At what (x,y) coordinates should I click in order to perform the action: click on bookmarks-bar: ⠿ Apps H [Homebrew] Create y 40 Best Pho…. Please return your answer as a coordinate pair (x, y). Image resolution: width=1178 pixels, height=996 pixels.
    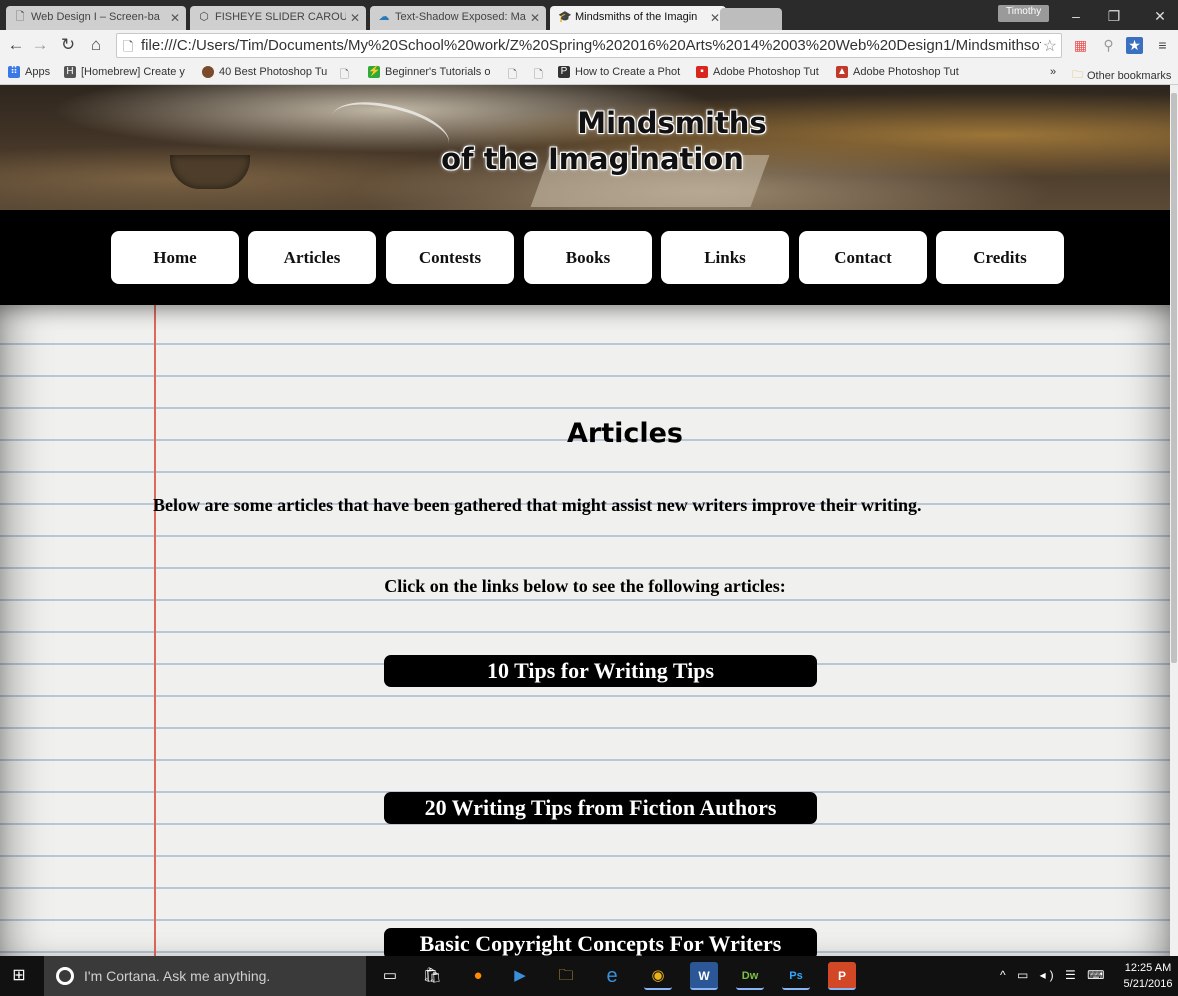
    Looking at the image, I should click on (589, 73).